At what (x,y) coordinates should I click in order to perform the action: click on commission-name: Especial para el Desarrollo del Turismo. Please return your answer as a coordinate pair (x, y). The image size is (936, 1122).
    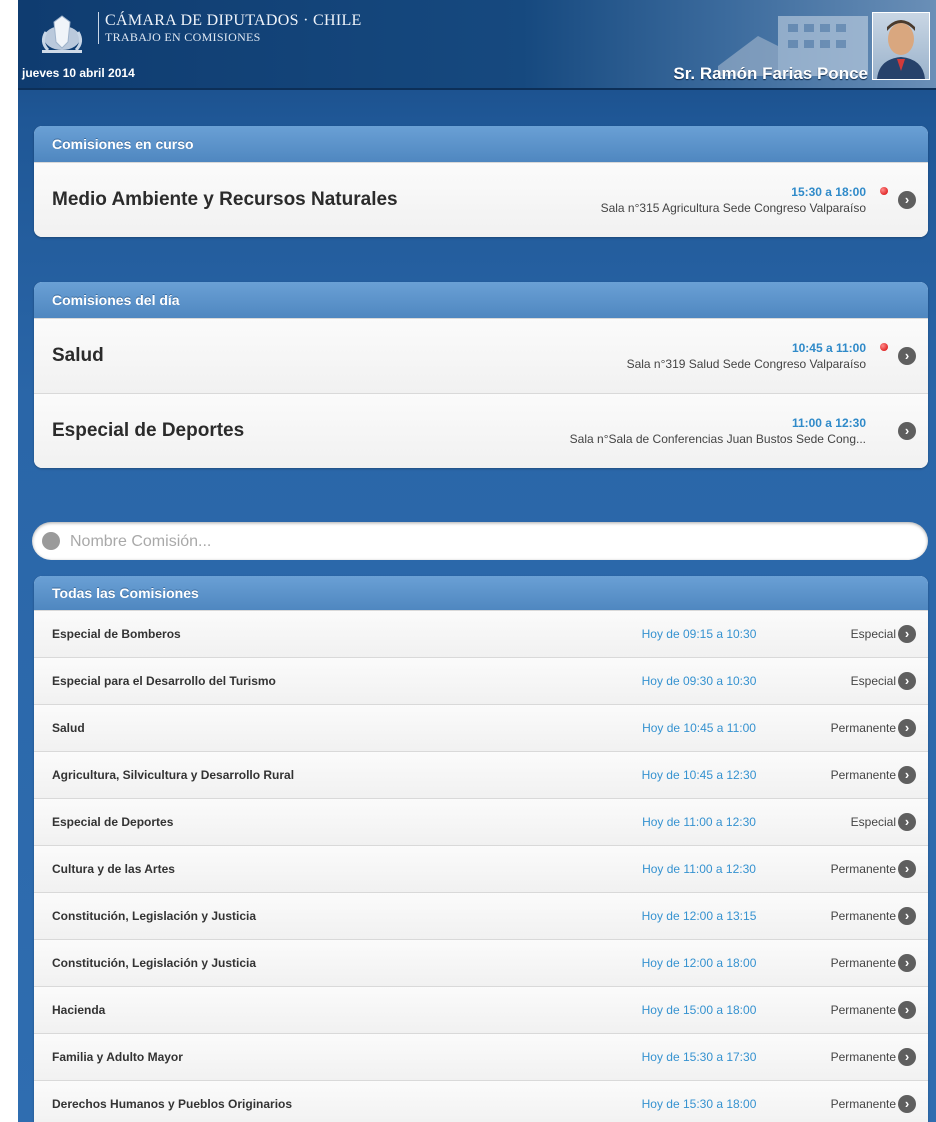
    Looking at the image, I should click on (164, 681).